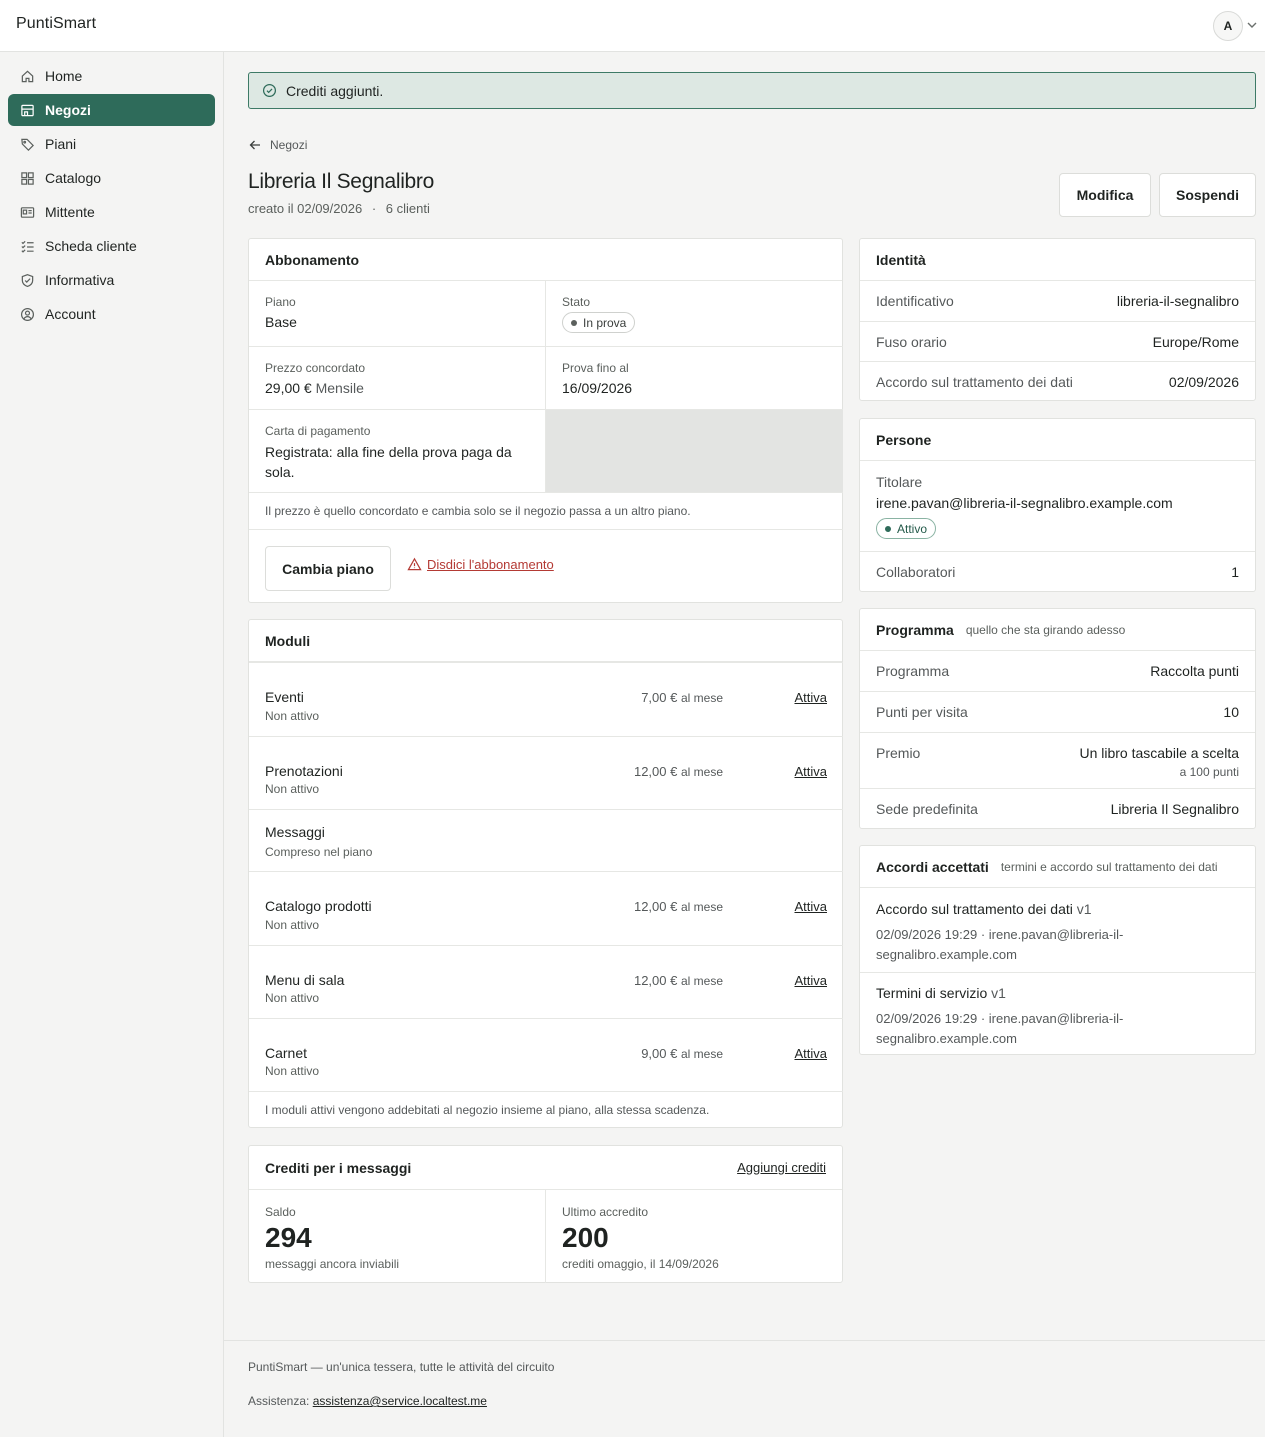 The height and width of the screenshot is (1437, 1265). What do you see at coordinates (984, 909) in the screenshot?
I see `agreement-title: Accordo sul trattamento dei dati v1` at bounding box center [984, 909].